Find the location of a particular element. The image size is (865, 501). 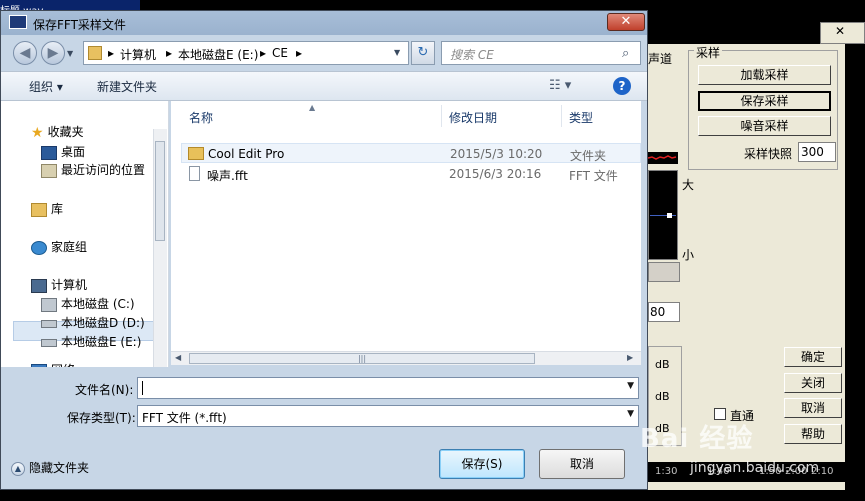

filename-label: 文件名(N): is located at coordinates (104, 390).